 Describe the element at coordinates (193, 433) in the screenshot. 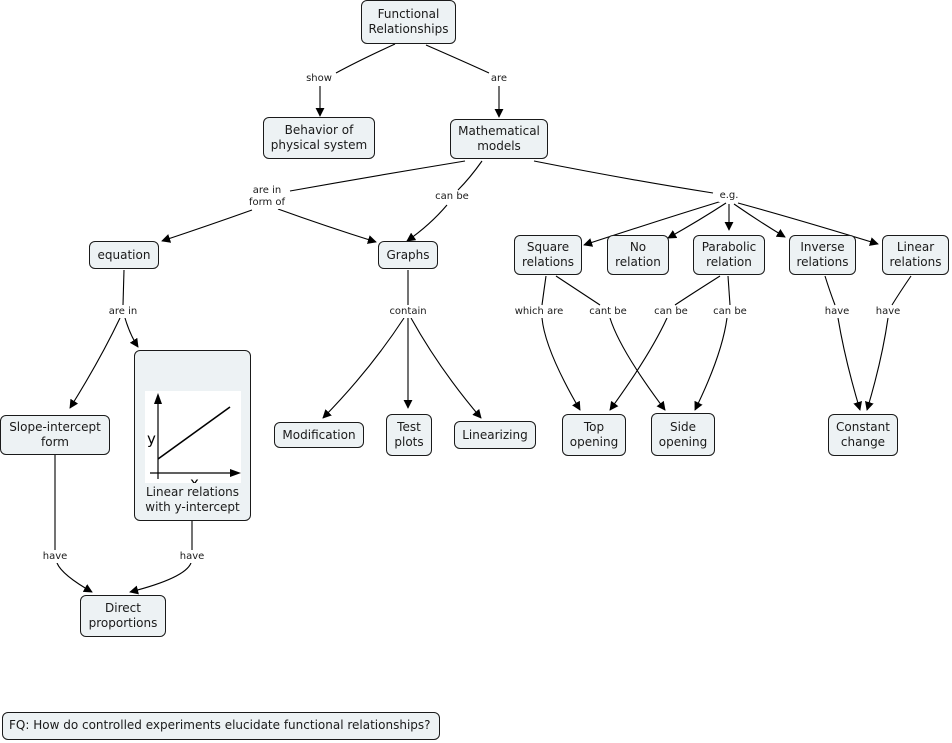

I see `plotted-line` at that location.